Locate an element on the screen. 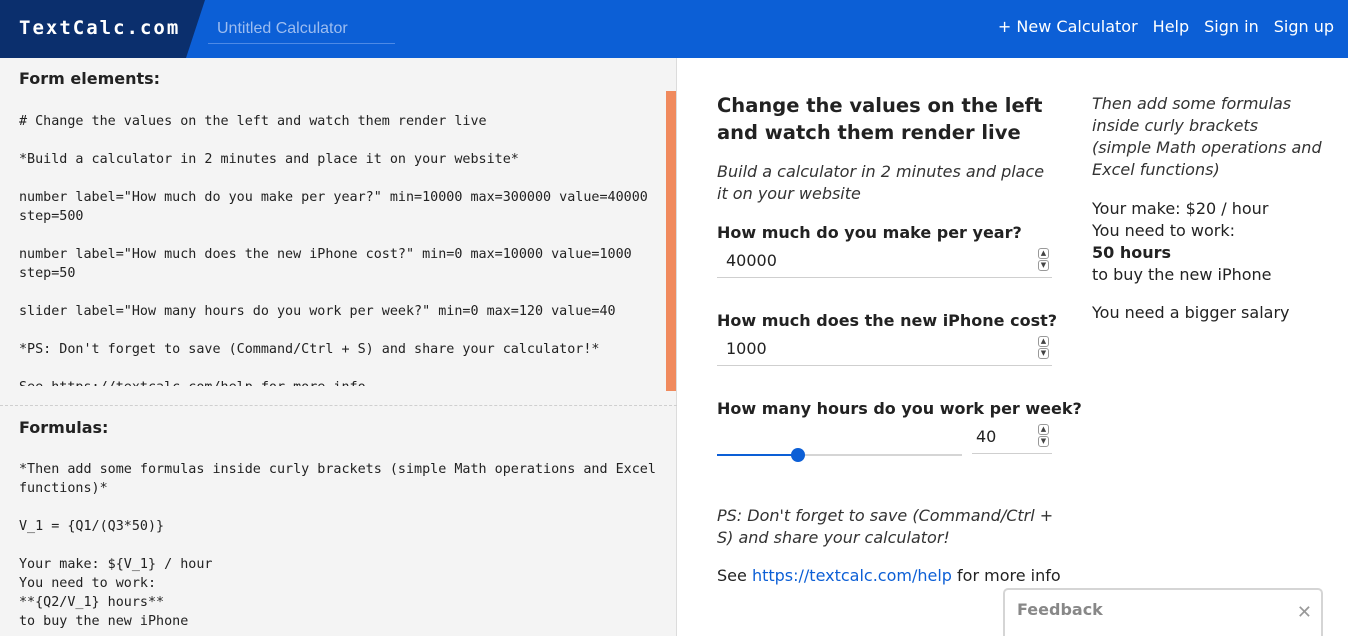 Image resolution: width=1348 pixels, height=636 pixels. help-note-suffix: for more info is located at coordinates (1006, 575).